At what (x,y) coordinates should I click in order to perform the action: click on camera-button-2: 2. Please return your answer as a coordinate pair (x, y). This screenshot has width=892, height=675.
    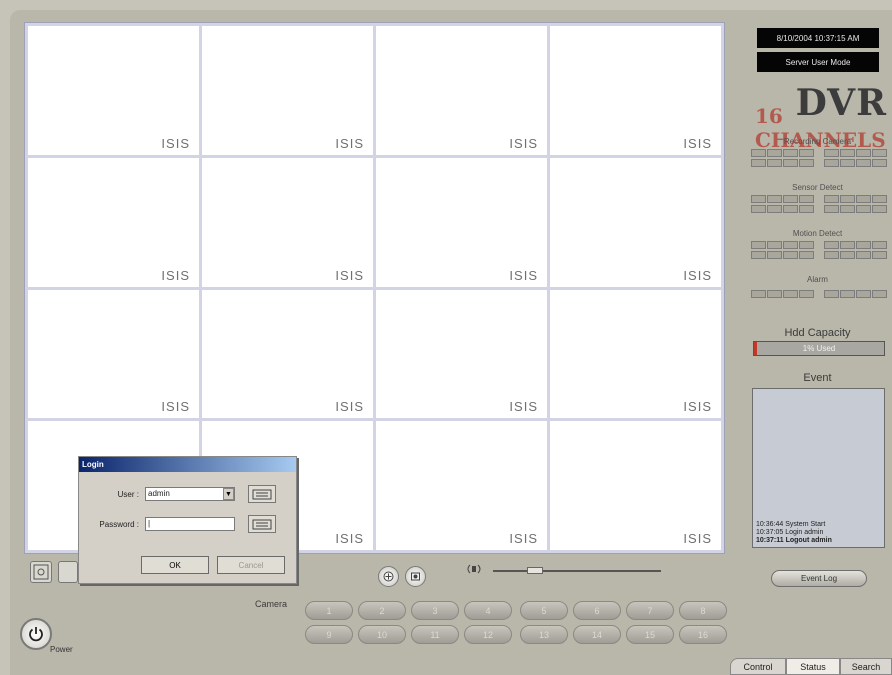
    Looking at the image, I should click on (382, 610).